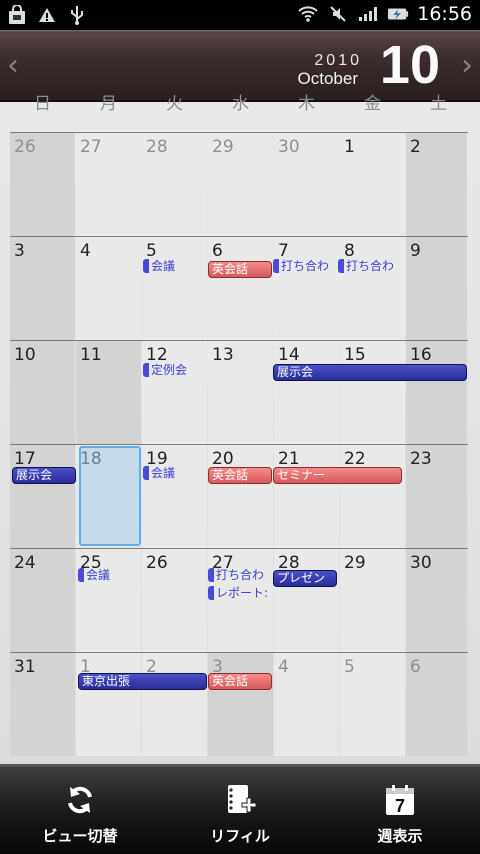 This screenshot has width=480, height=854. What do you see at coordinates (108, 184) in the screenshot?
I see `day-cell: 27` at bounding box center [108, 184].